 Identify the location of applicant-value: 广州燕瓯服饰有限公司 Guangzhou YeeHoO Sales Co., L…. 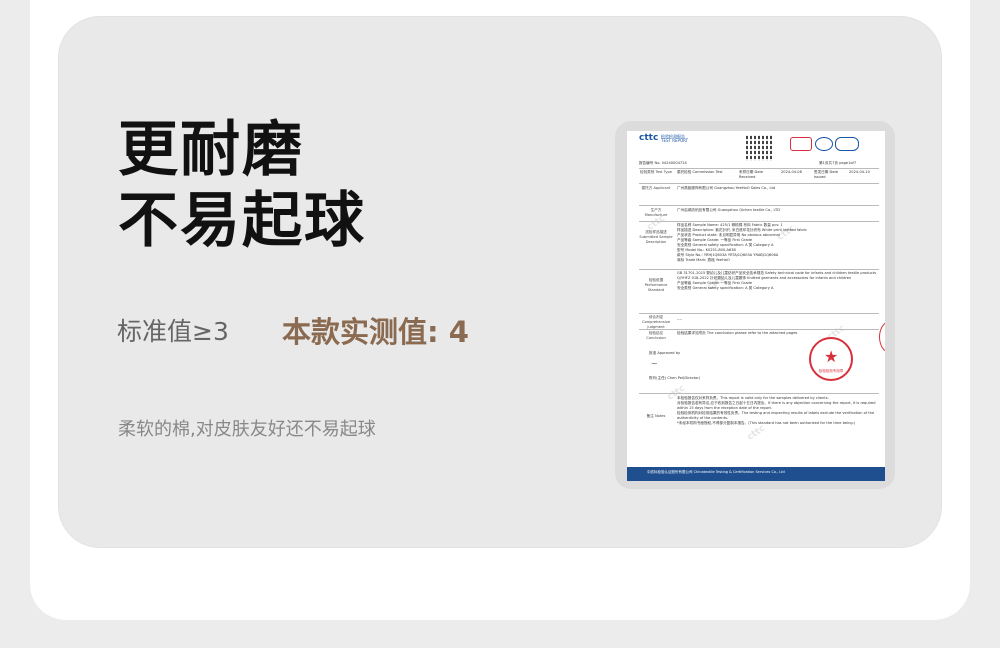
(726, 188).